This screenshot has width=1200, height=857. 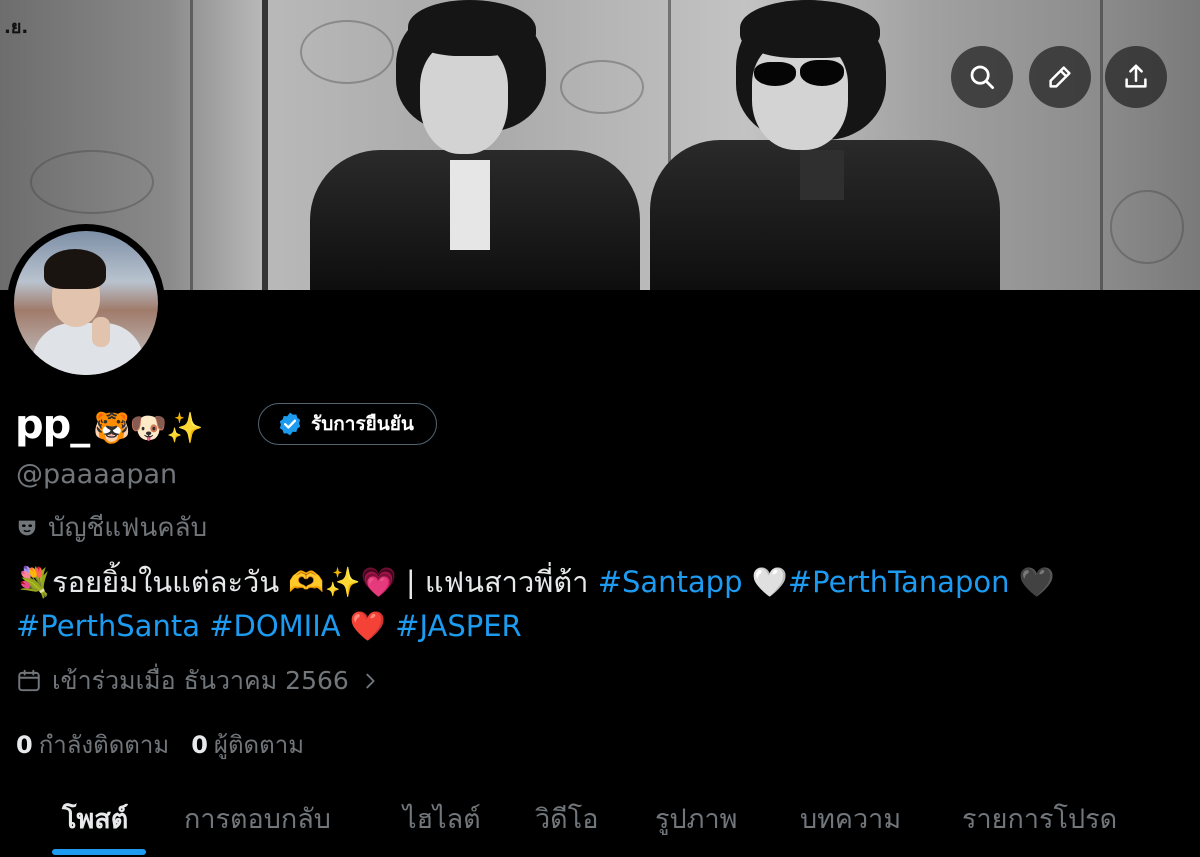 What do you see at coordinates (825, 145) in the screenshot?
I see `banner-person-right` at bounding box center [825, 145].